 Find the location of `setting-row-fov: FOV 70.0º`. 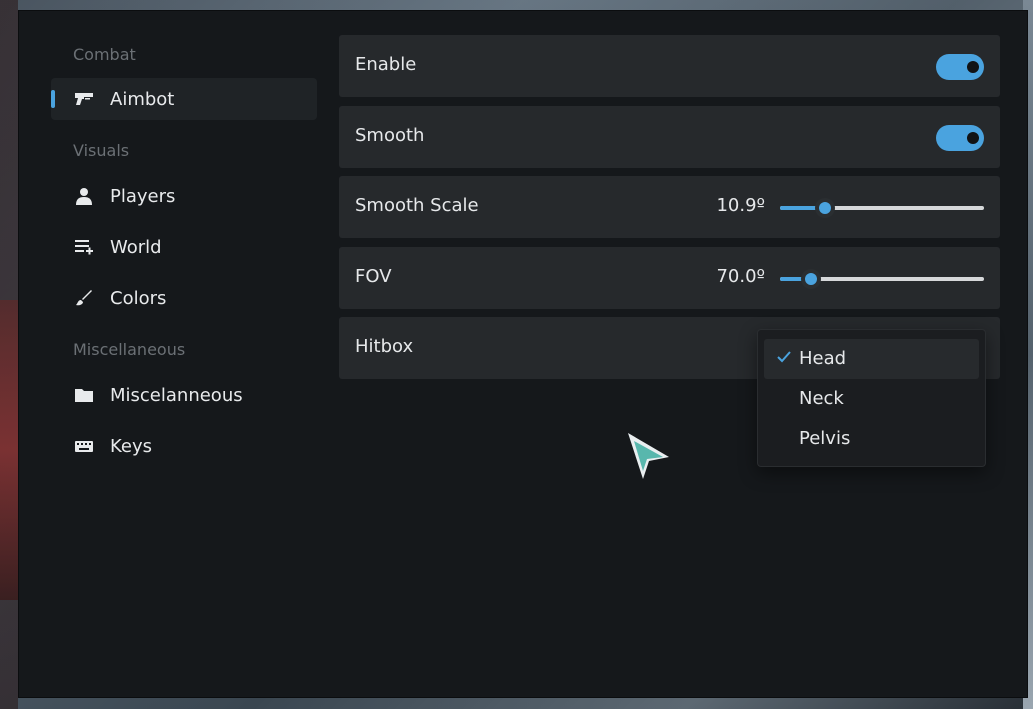

setting-row-fov: FOV 70.0º is located at coordinates (669, 278).